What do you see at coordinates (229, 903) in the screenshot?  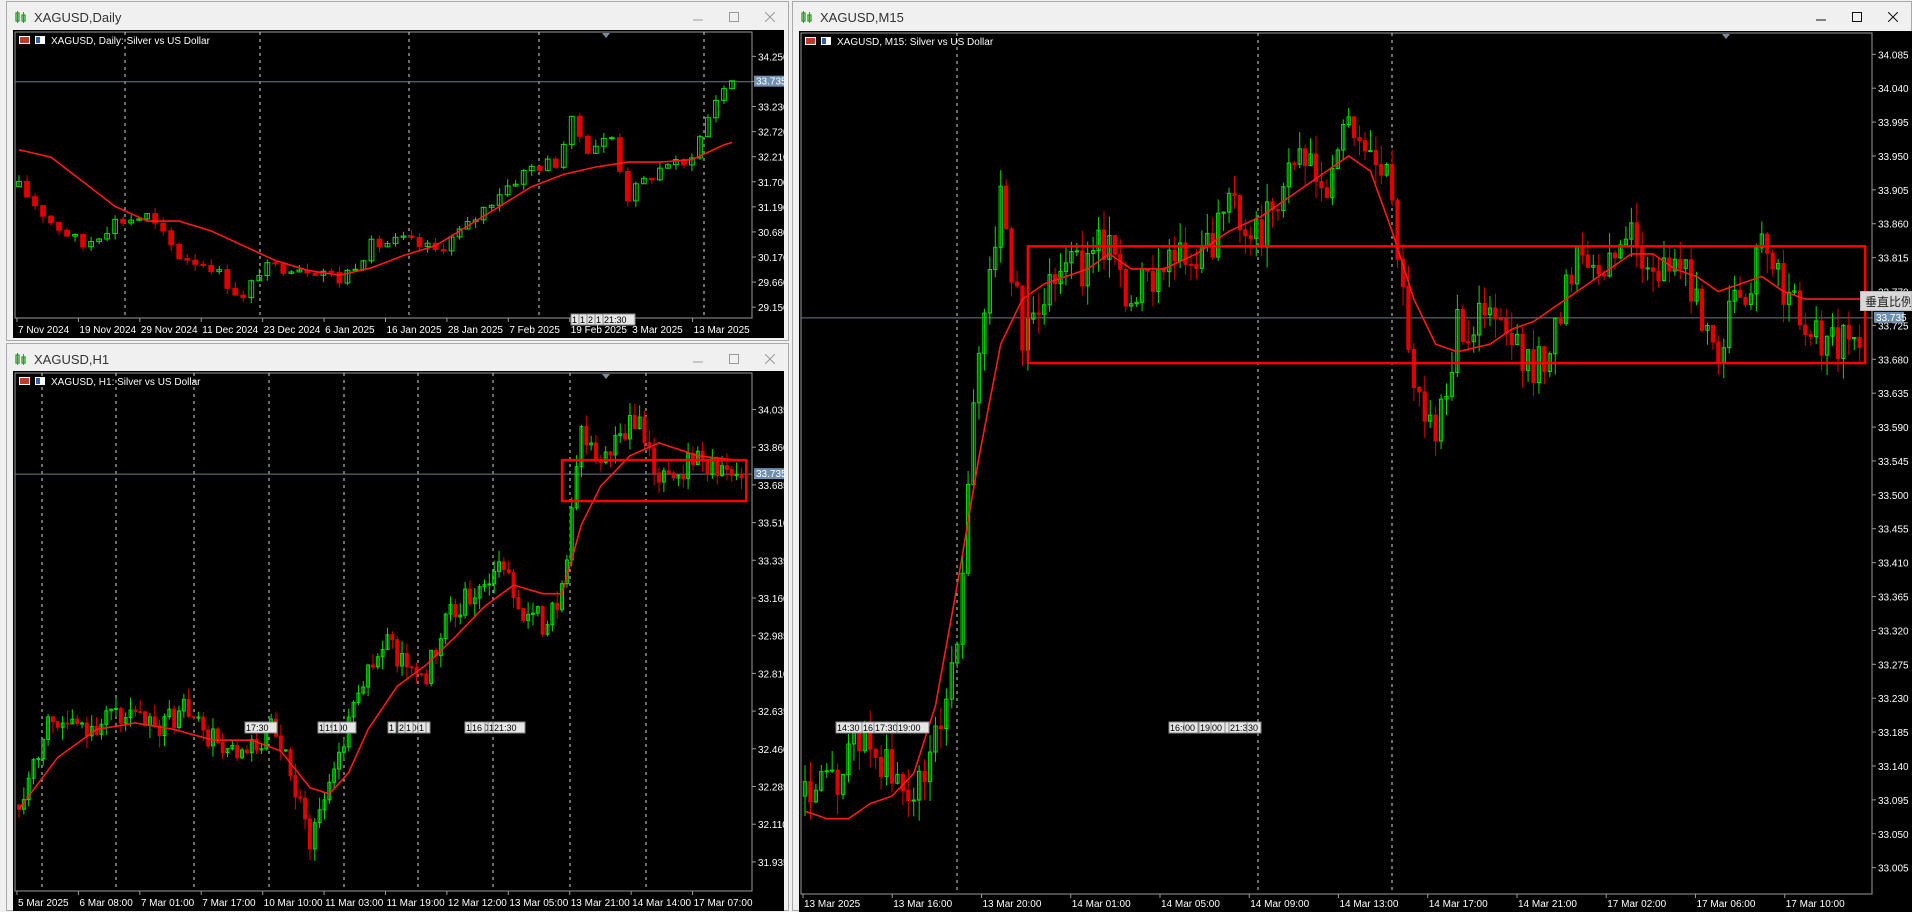 I see `x-tick-label: 7 Mar 17:00` at bounding box center [229, 903].